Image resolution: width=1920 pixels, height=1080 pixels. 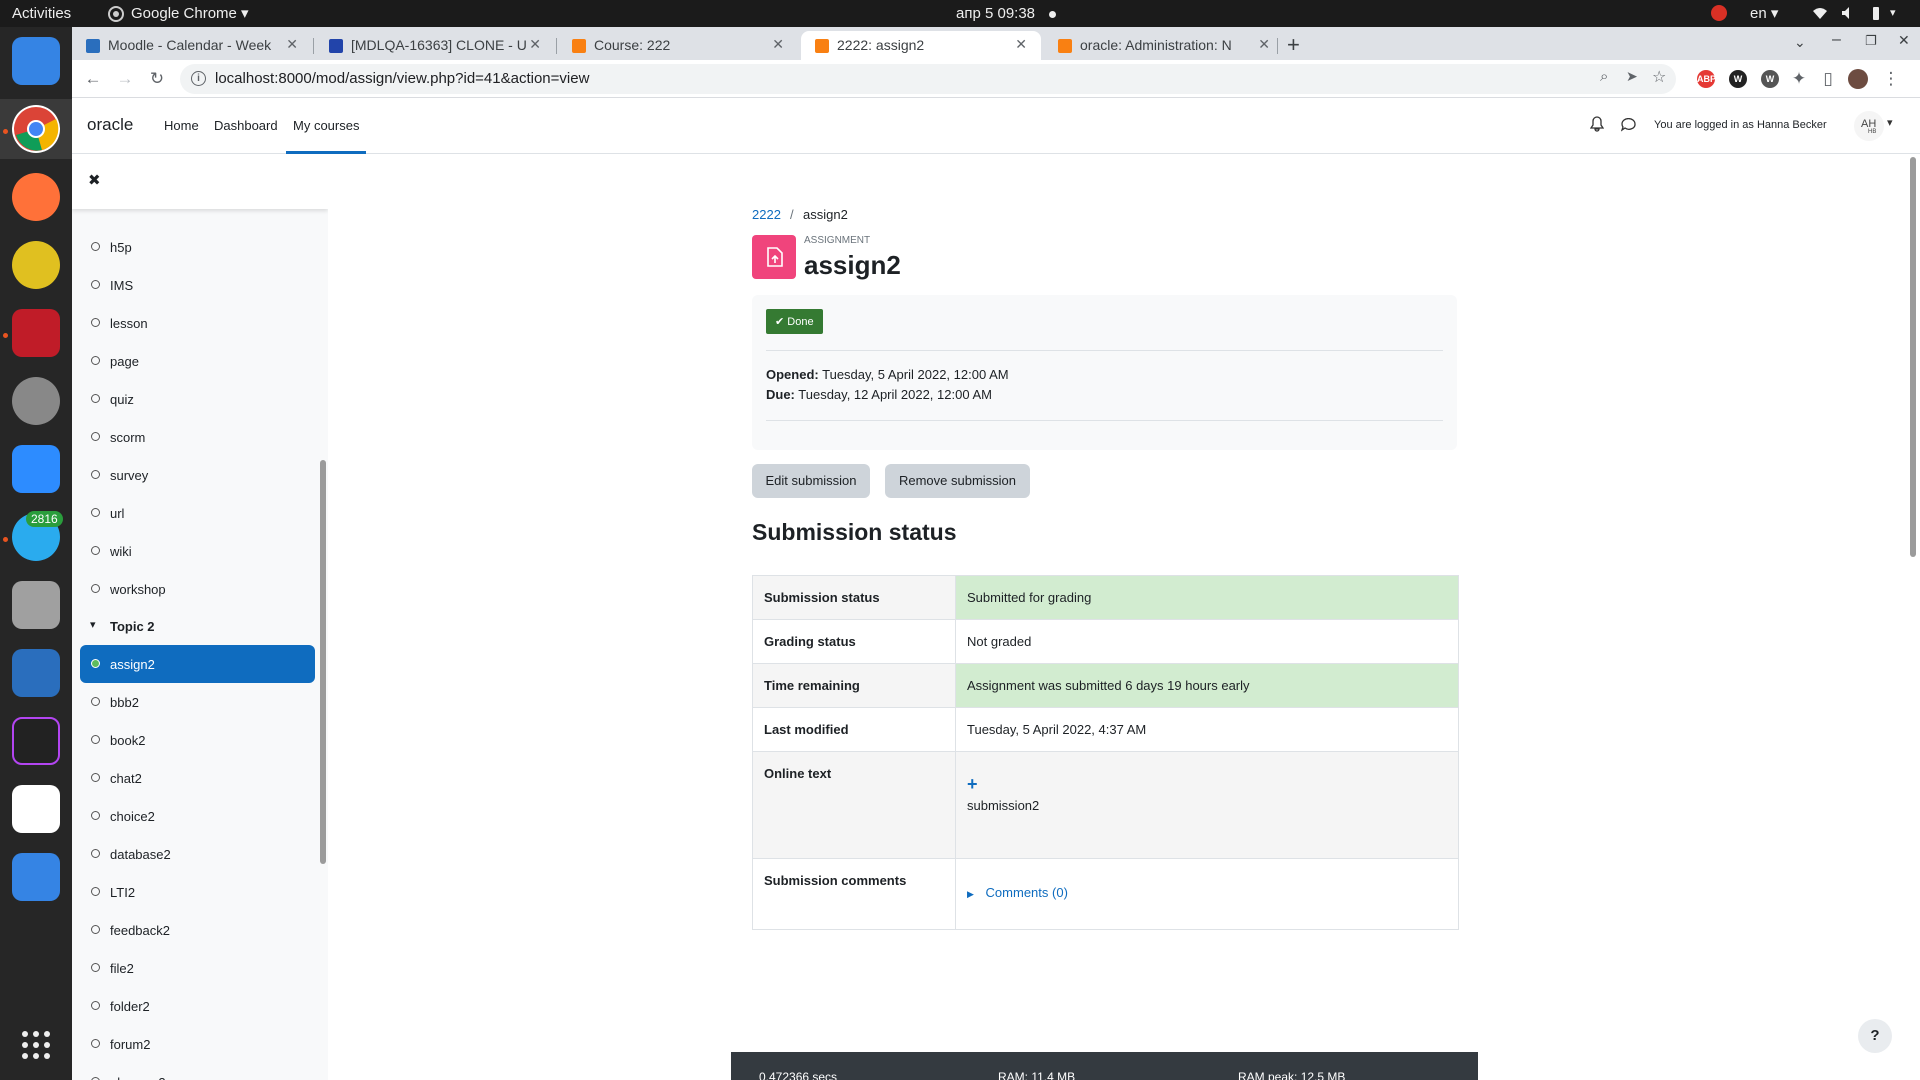 I want to click on forward-icon: →, so click(x=125, y=79).